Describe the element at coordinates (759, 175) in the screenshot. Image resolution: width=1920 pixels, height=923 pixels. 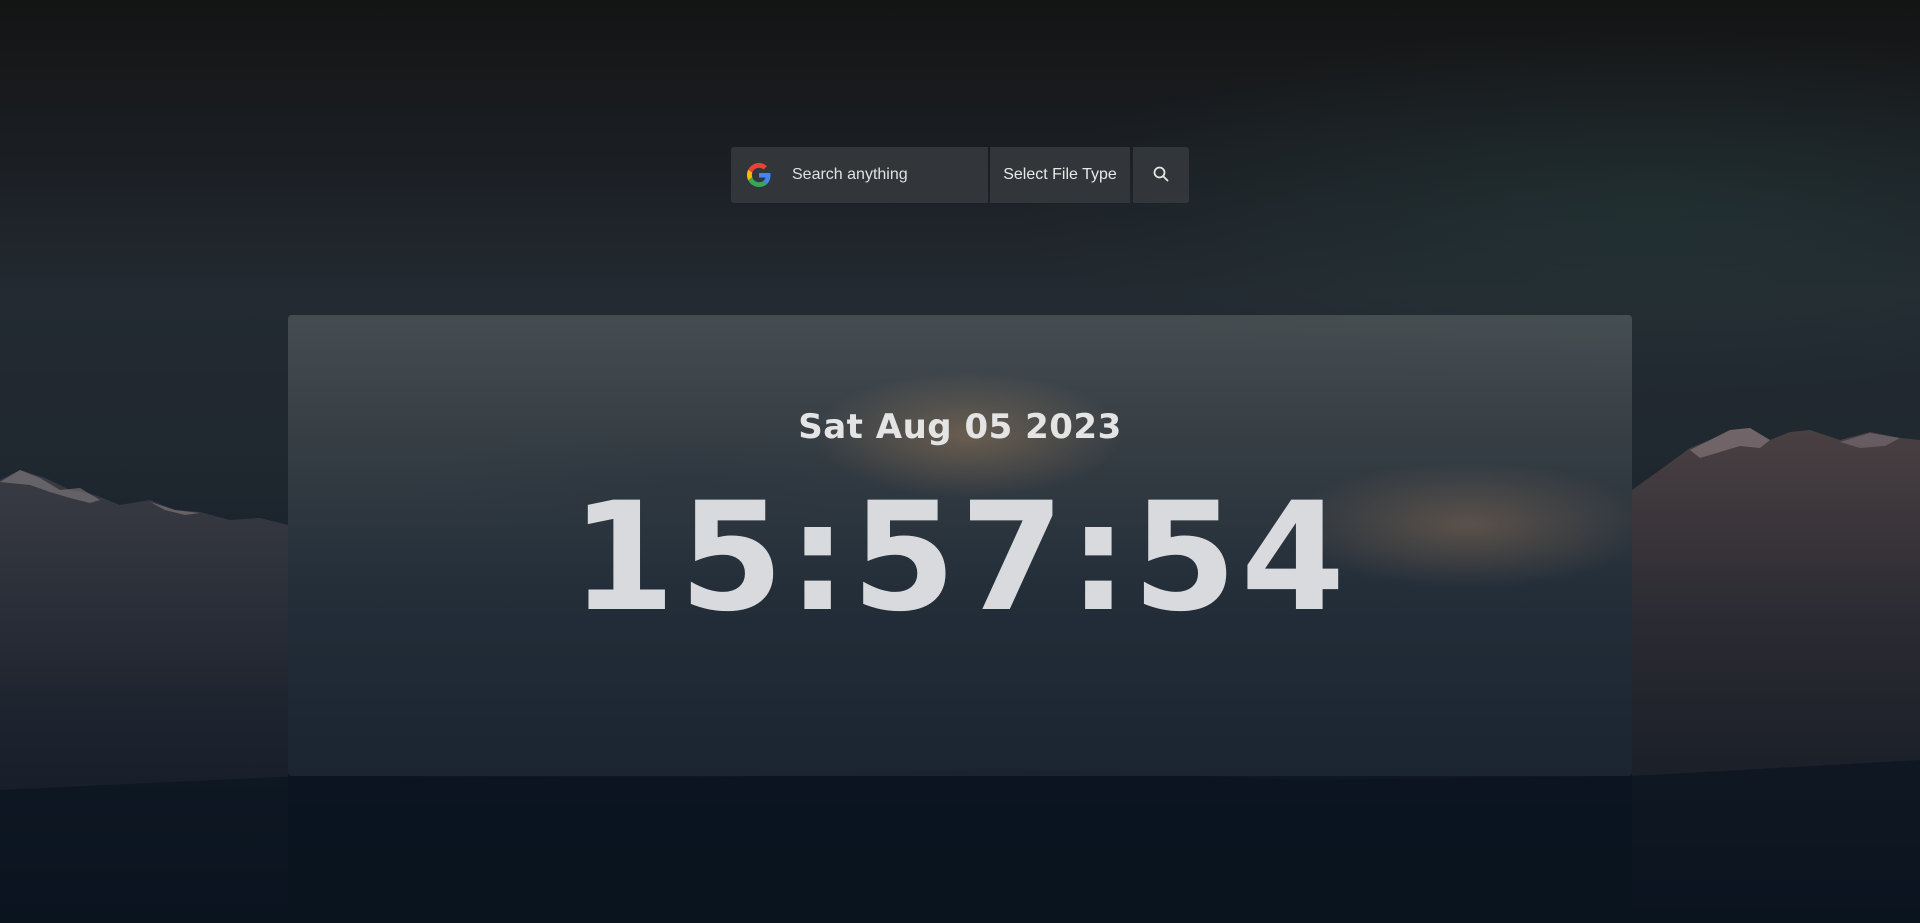
I see `google-g-icon` at that location.